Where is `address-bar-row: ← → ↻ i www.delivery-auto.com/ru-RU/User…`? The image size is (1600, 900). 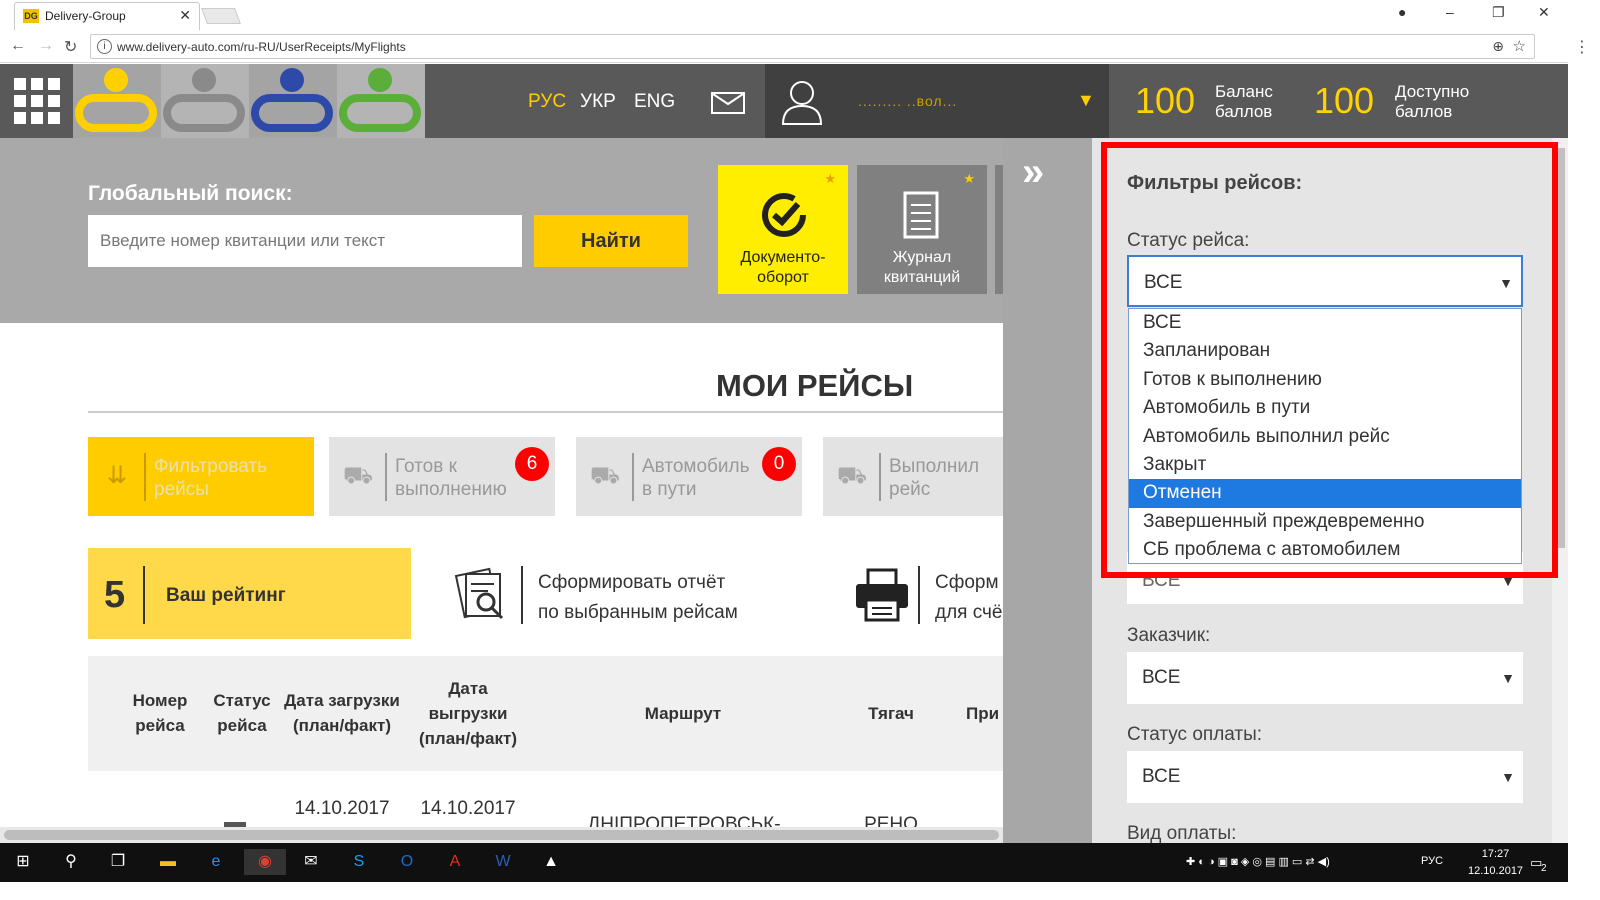 address-bar-row: ← → ↻ i www.delivery-auto.com/ru-RU/User… is located at coordinates (784, 46).